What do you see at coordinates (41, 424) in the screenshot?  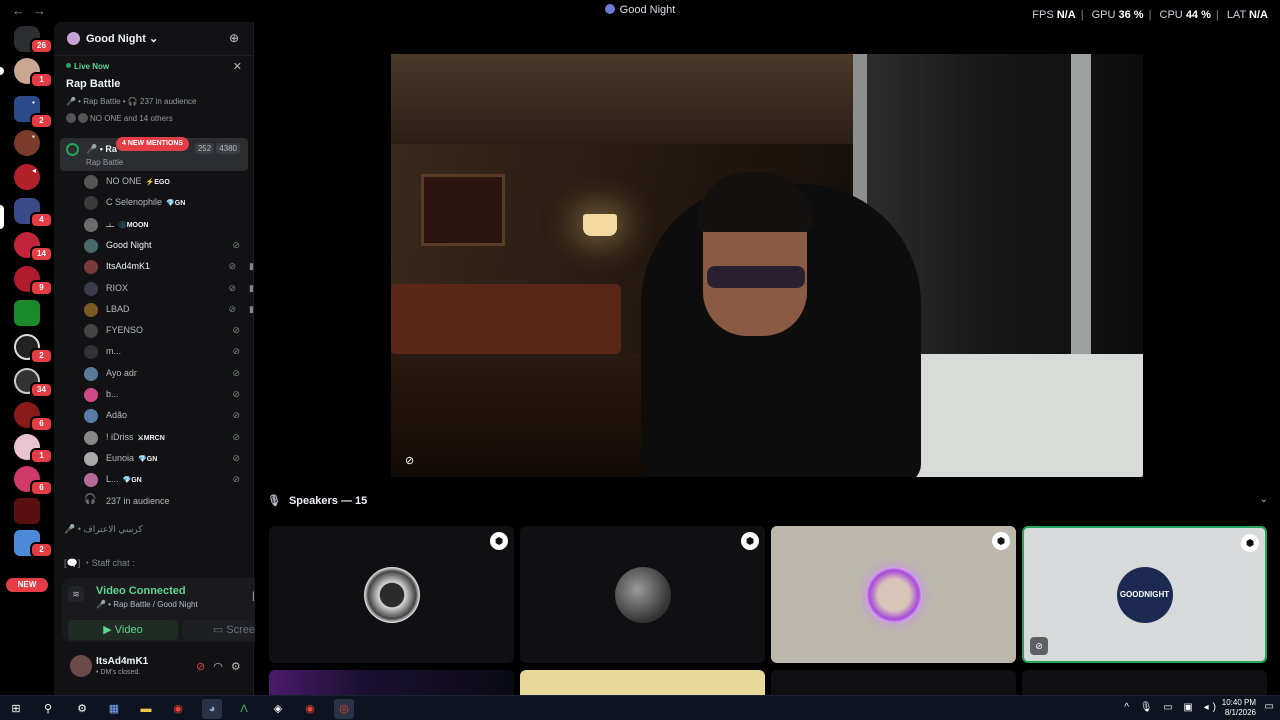 I see `server-badge: 6` at bounding box center [41, 424].